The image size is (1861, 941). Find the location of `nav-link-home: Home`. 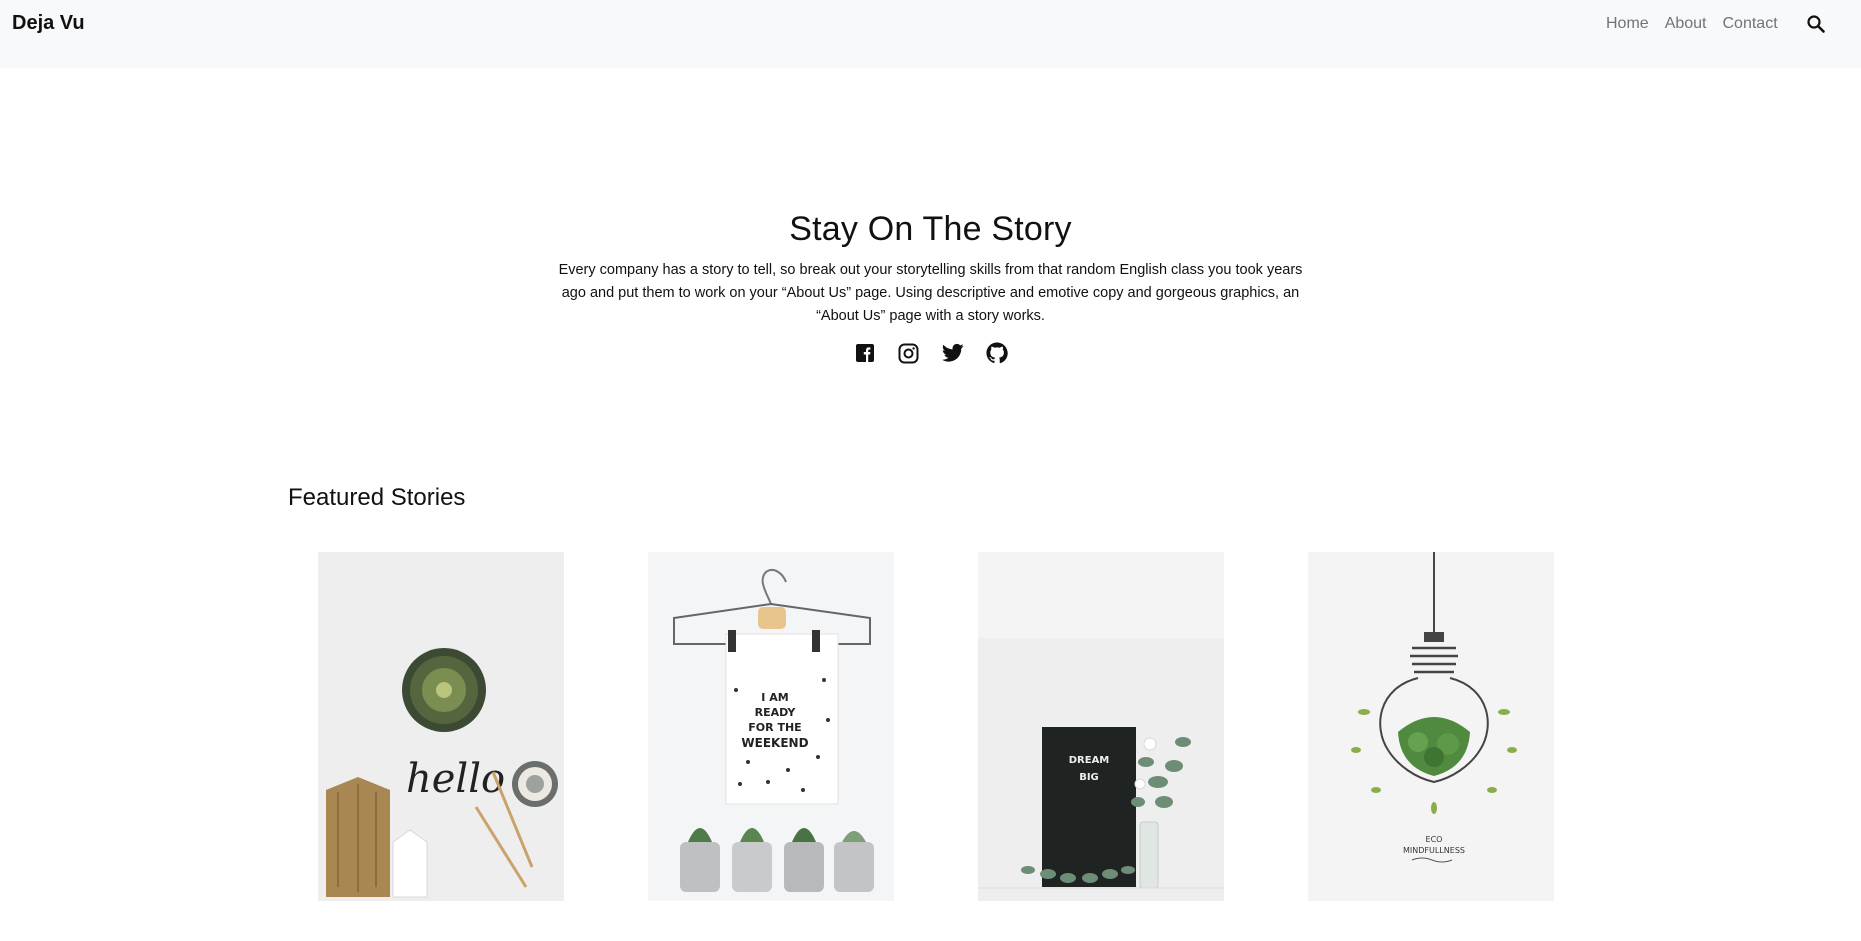

nav-link-home: Home is located at coordinates (1627, 24).